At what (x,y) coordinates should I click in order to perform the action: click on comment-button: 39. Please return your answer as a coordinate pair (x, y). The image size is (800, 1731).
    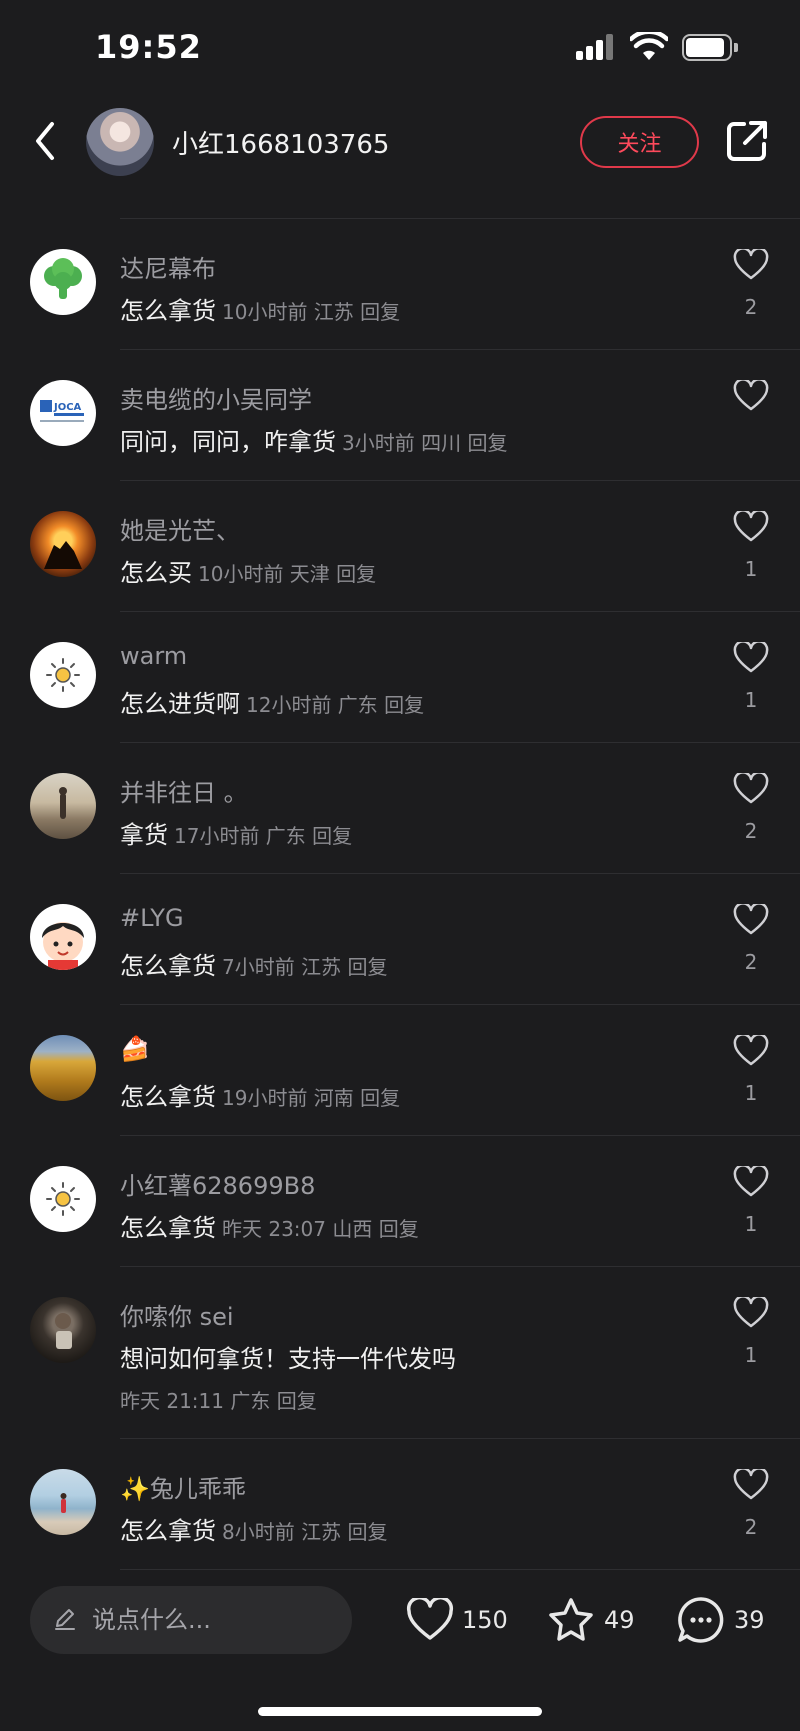
    Looking at the image, I should click on (720, 1620).